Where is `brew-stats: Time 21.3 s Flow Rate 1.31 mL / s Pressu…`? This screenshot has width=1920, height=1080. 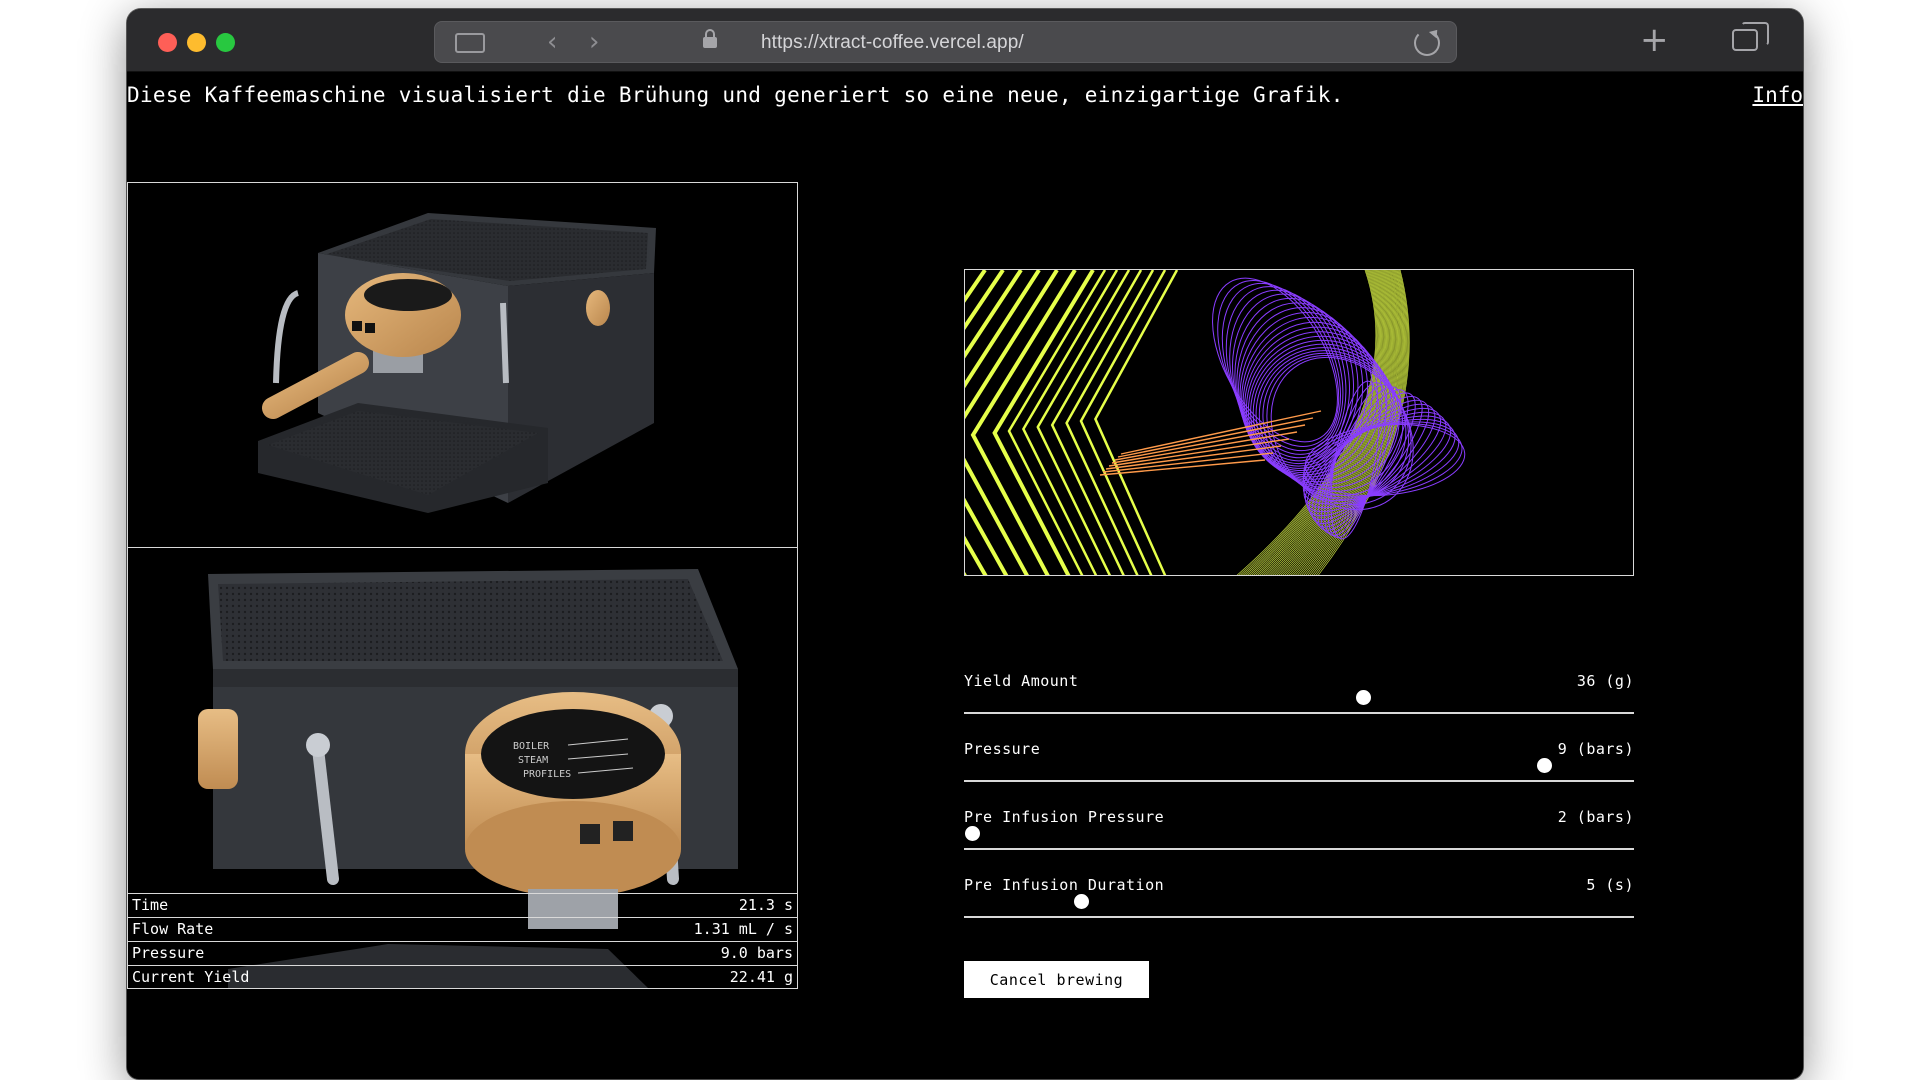 brew-stats: Time 21.3 s Flow Rate 1.31 mL / s Pressu… is located at coordinates (462, 940).